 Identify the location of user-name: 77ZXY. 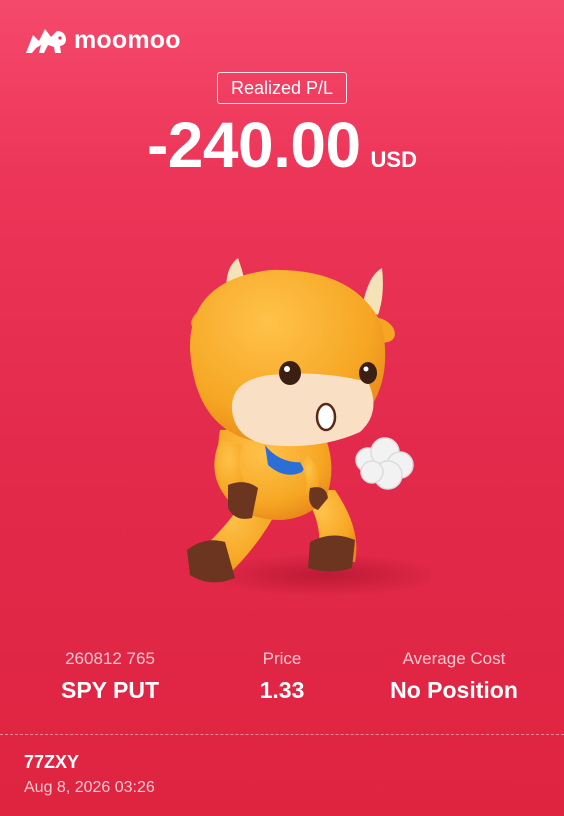
(52, 762).